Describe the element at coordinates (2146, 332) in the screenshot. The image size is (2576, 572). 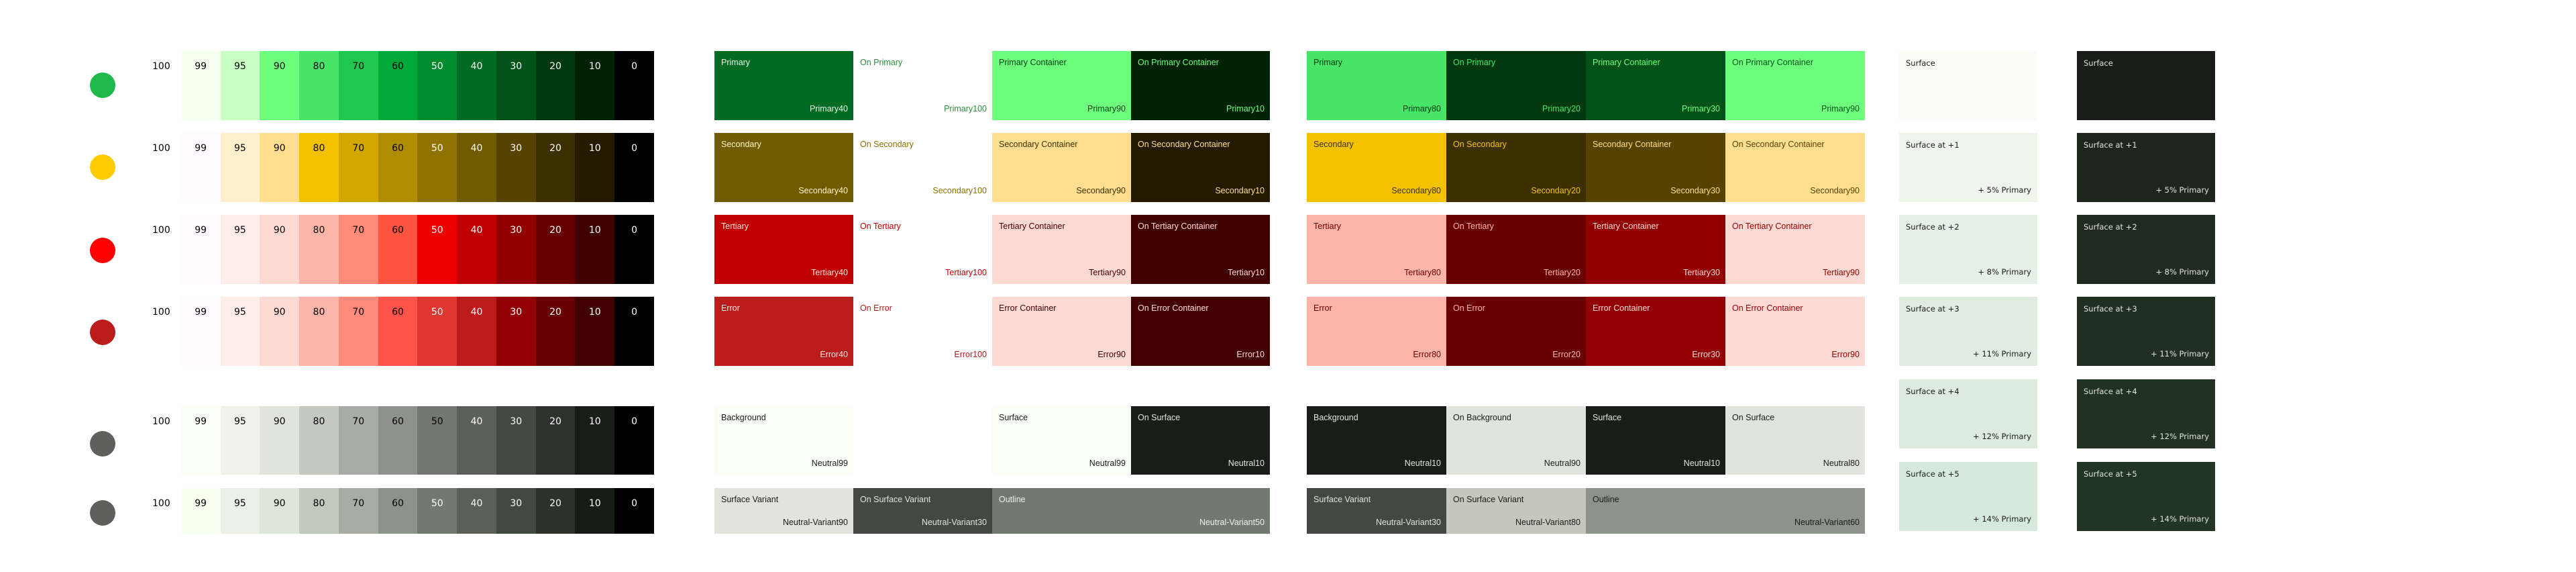
I see `surface-elevation-tile: Surface at +3 + 11% Primary` at that location.